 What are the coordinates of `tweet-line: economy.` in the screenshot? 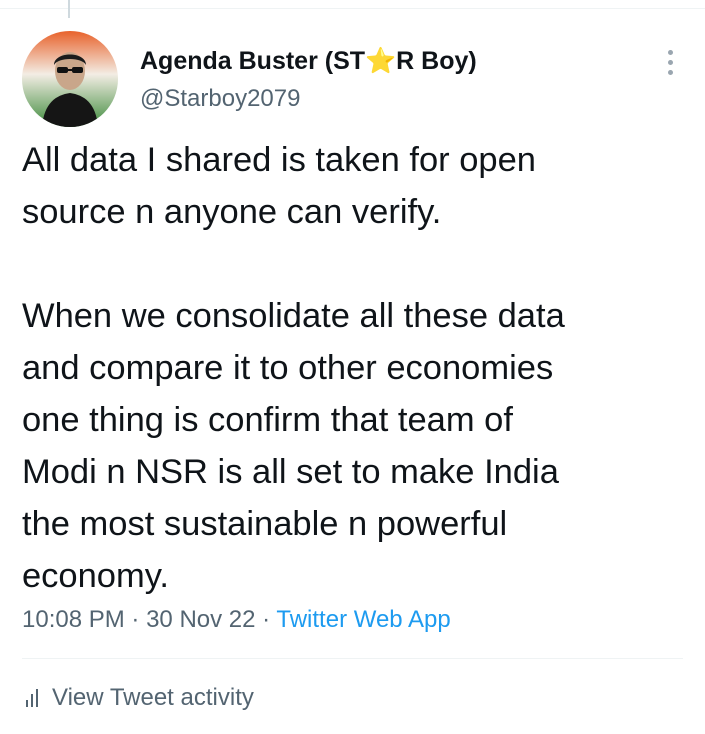 It's located at (96, 576).